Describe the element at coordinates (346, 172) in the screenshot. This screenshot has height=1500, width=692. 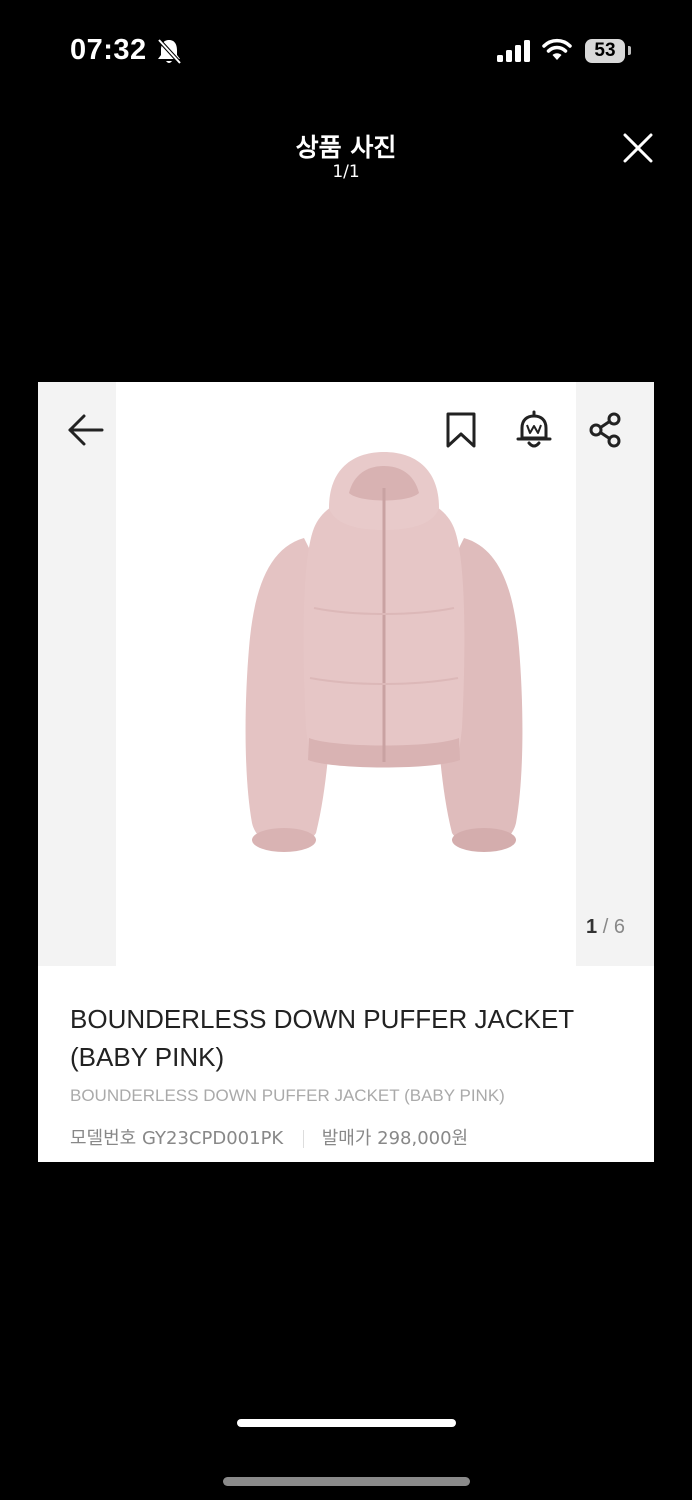
I see `photo-counter: 1/1` at that location.